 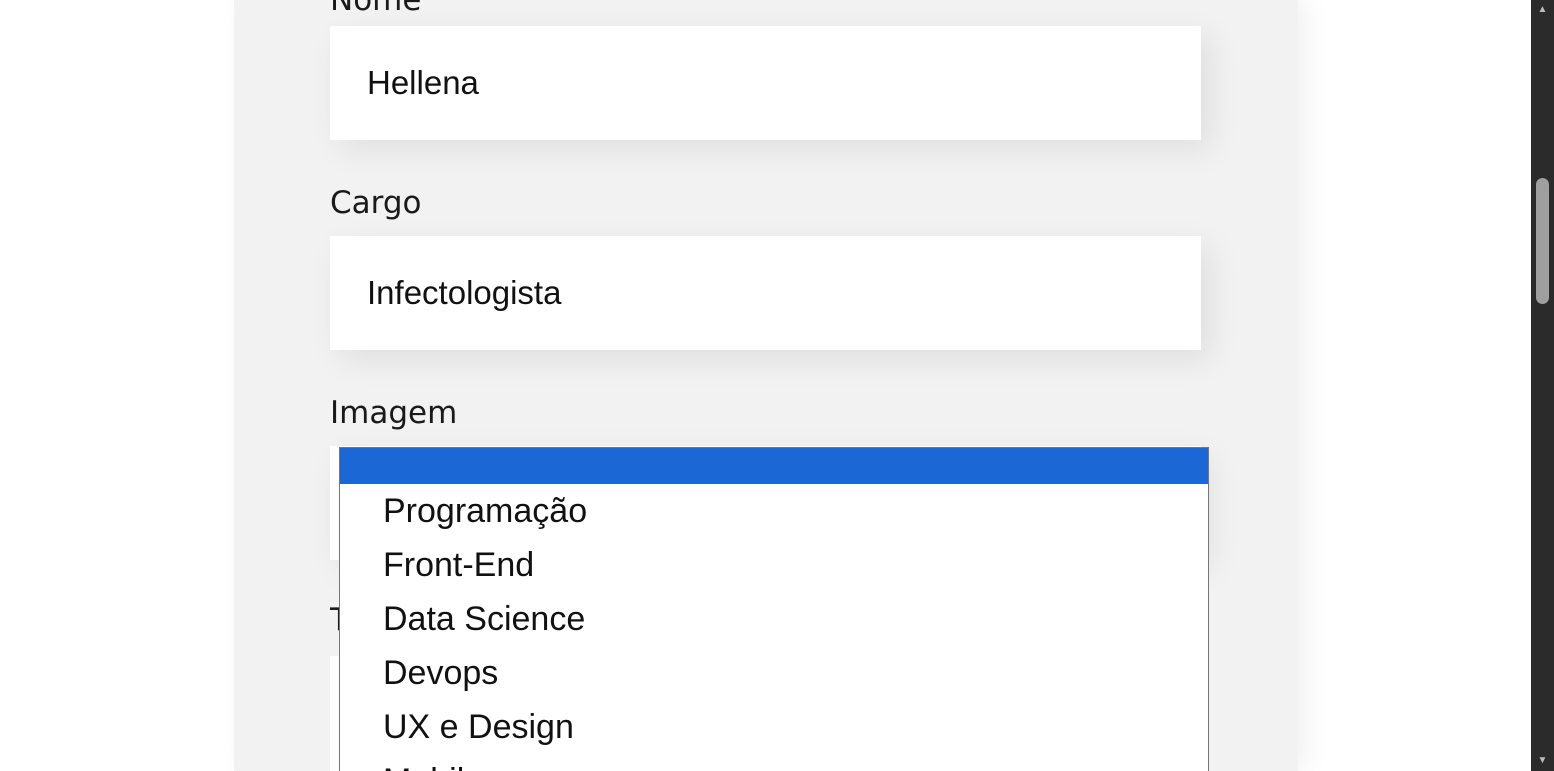 What do you see at coordinates (774, 619) in the screenshot?
I see `dropdown-option-data-science: Data Science` at bounding box center [774, 619].